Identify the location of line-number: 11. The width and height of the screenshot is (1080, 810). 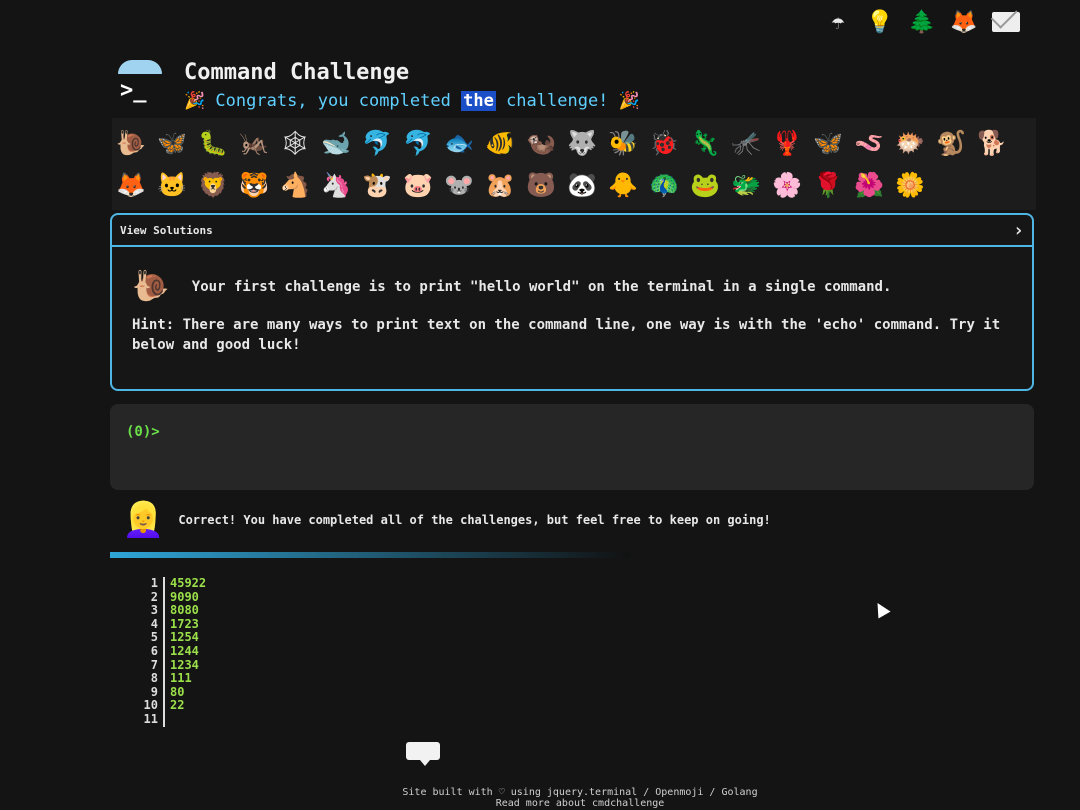
(151, 719).